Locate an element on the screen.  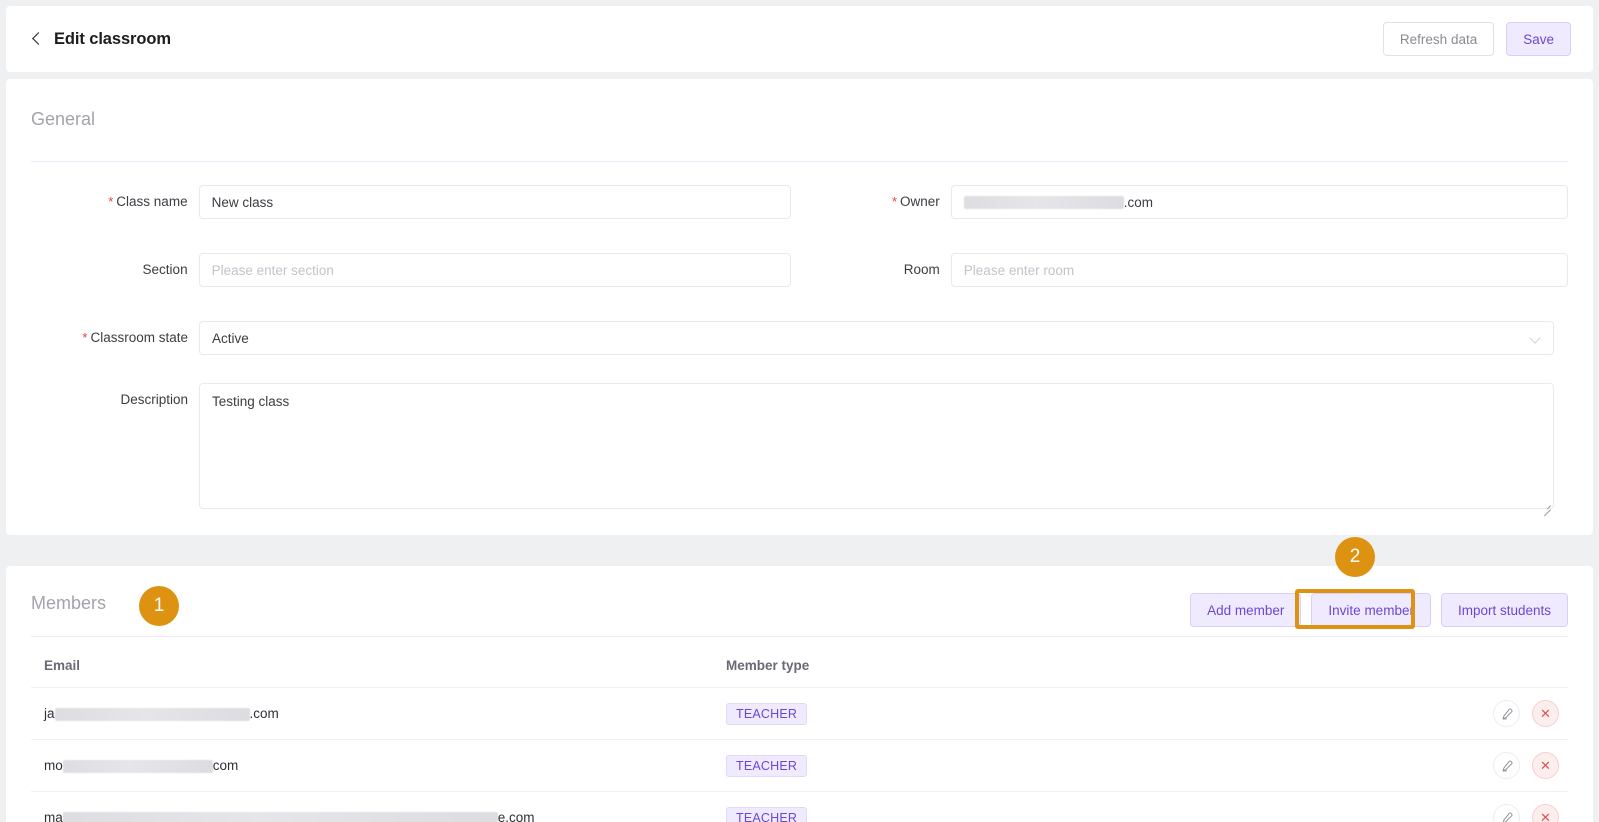
table-row: mo com TEACHER ✕ is located at coordinates (799, 765).